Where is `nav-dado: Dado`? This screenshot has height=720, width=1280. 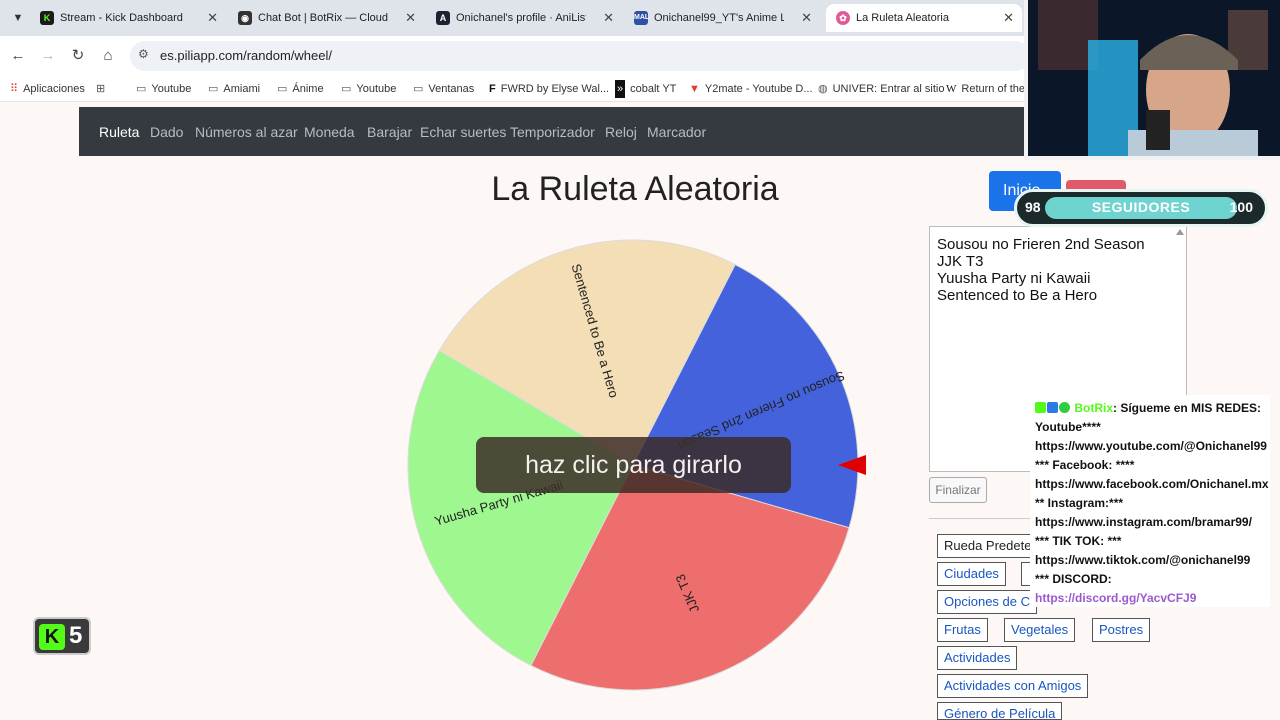
nav-dado: Dado is located at coordinates (166, 132).